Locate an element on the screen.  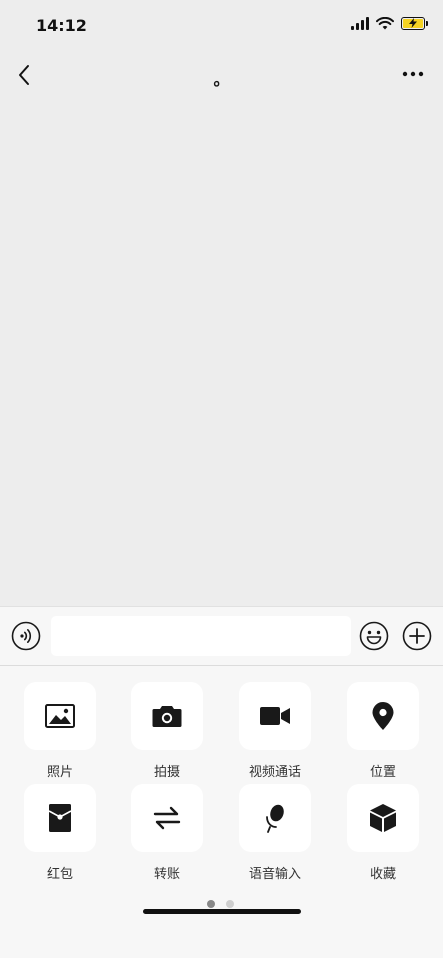
voice-input-tile is located at coordinates (275, 818).